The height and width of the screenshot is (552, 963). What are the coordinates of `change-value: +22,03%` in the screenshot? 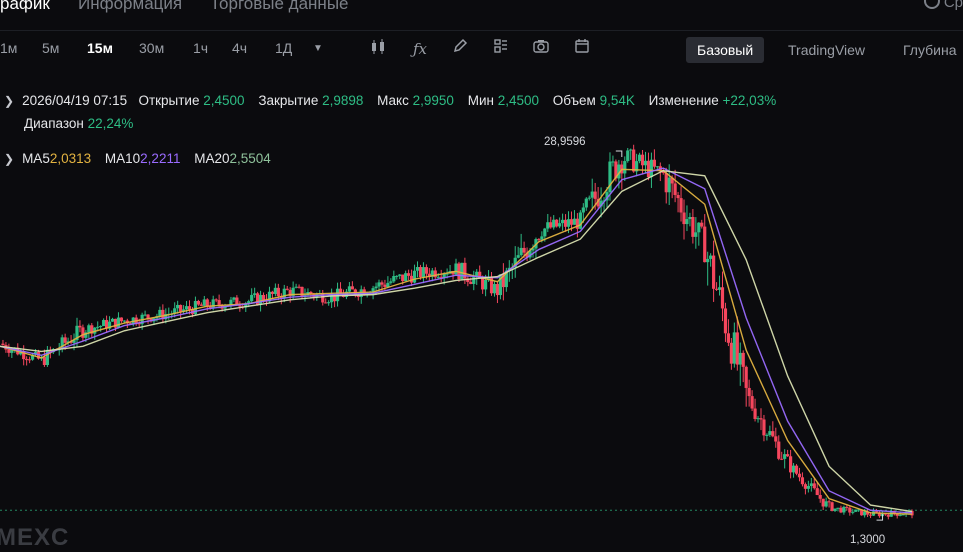 It's located at (749, 100).